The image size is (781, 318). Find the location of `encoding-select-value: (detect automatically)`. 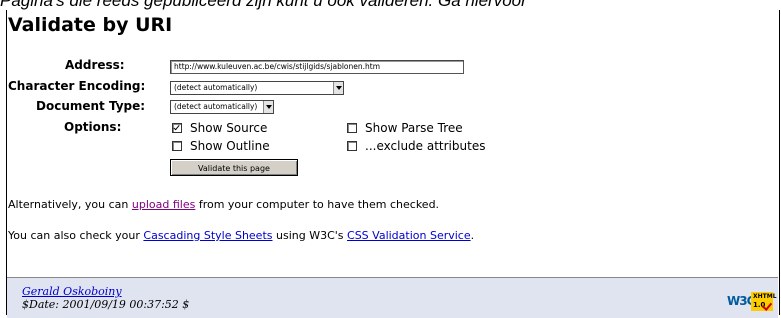

encoding-select-value: (detect automatically) is located at coordinates (216, 87).